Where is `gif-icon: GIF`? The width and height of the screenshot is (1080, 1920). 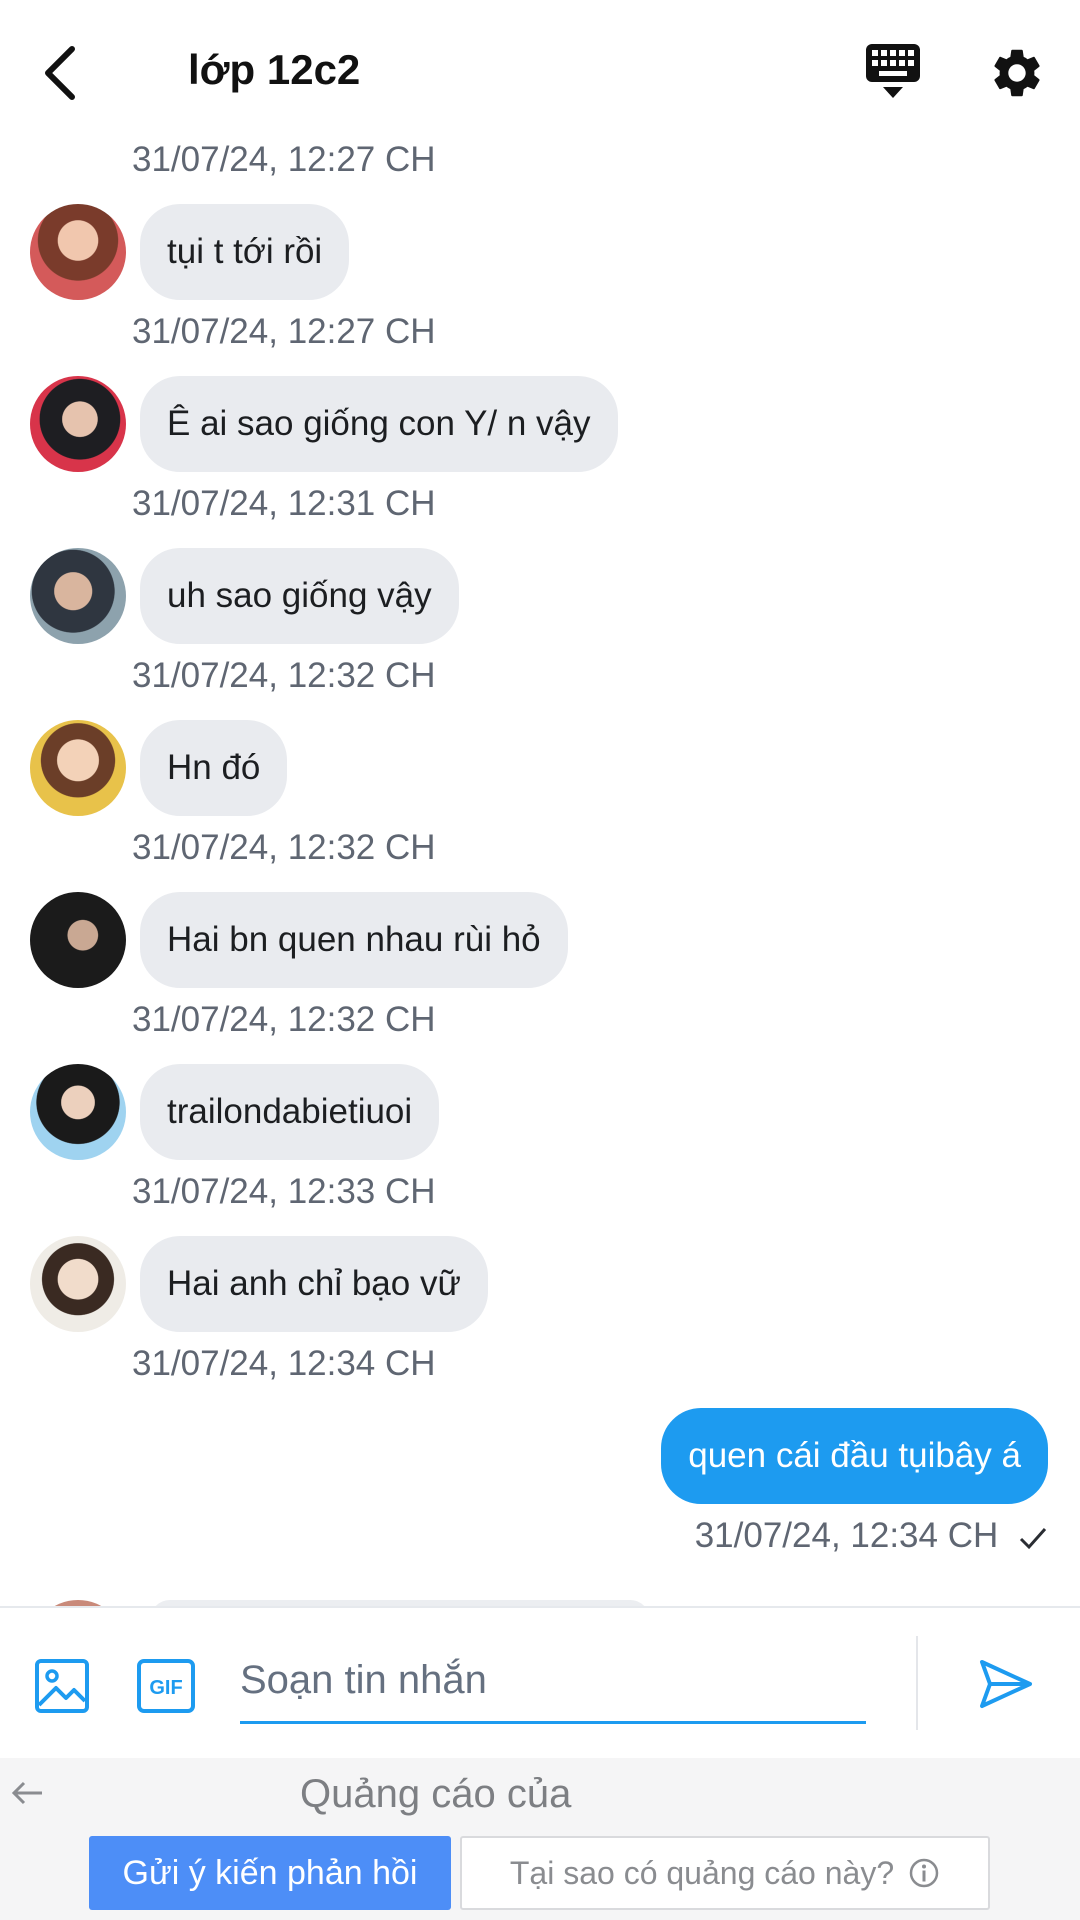
gif-icon: GIF is located at coordinates (166, 1686).